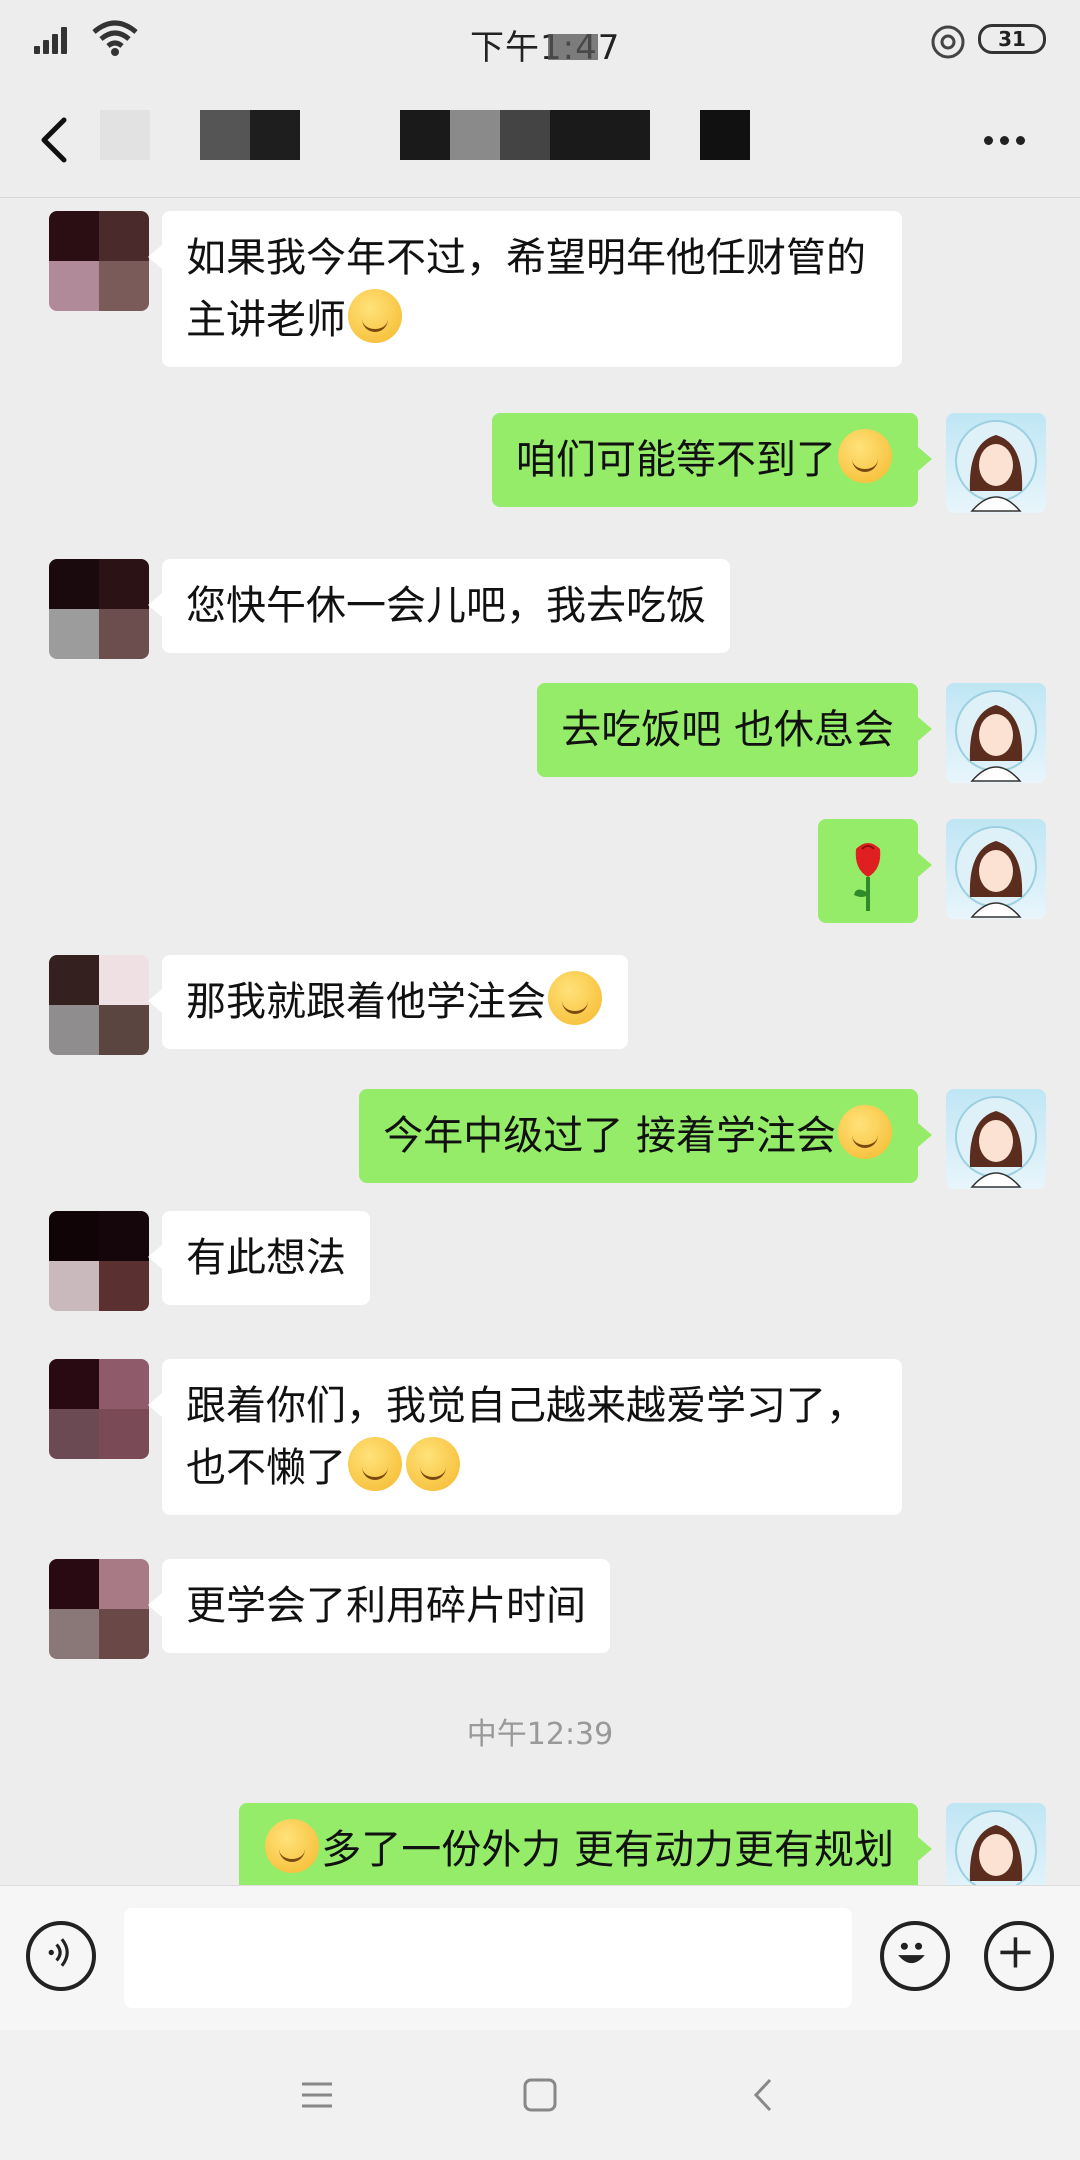 This screenshot has width=1080, height=2160. Describe the element at coordinates (540, 1734) in the screenshot. I see `chat-timestamp: 中午12:39` at that location.